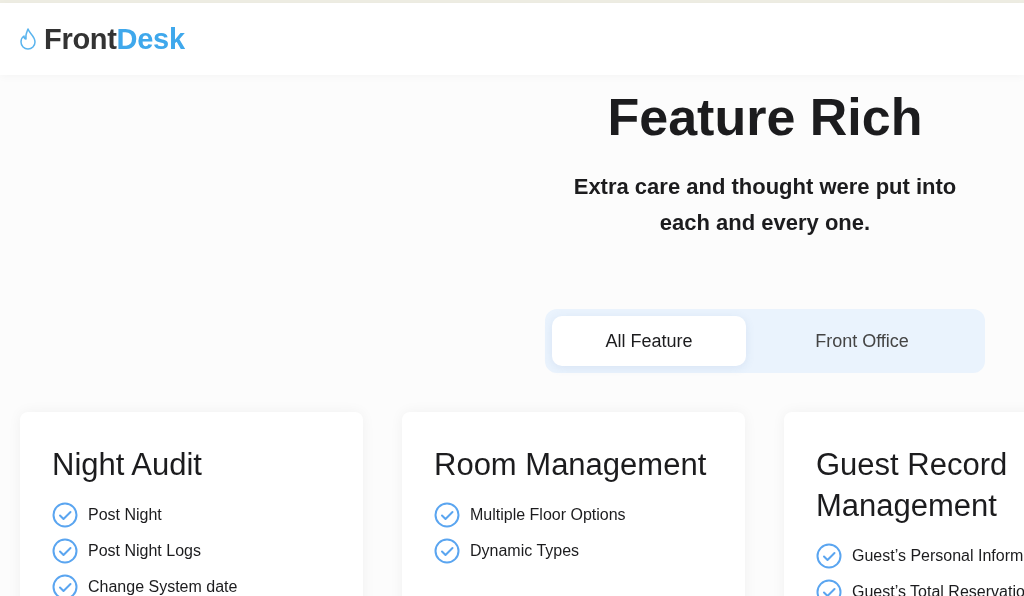 The image size is (1024, 596). What do you see at coordinates (144, 551) in the screenshot?
I see `feature-item: Post Night Logs` at bounding box center [144, 551].